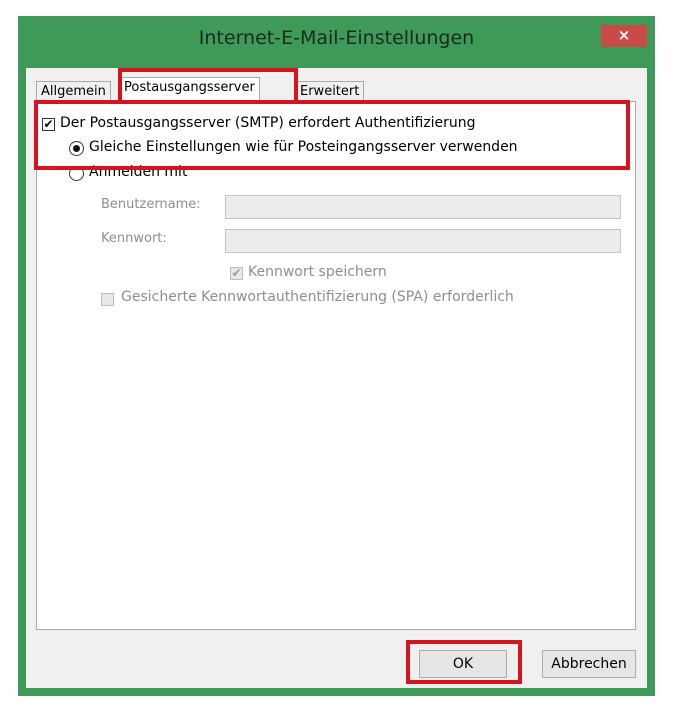  What do you see at coordinates (151, 204) in the screenshot?
I see `username-label: Benutzername:` at bounding box center [151, 204].